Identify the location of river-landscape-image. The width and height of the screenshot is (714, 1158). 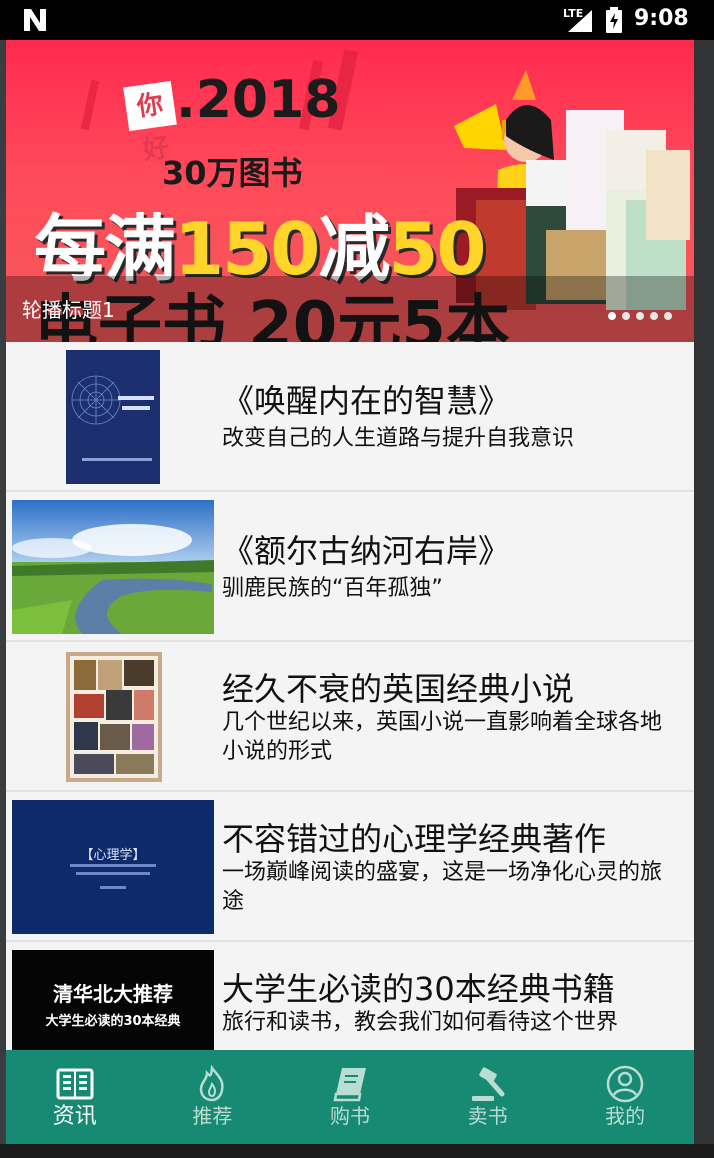
(113, 567).